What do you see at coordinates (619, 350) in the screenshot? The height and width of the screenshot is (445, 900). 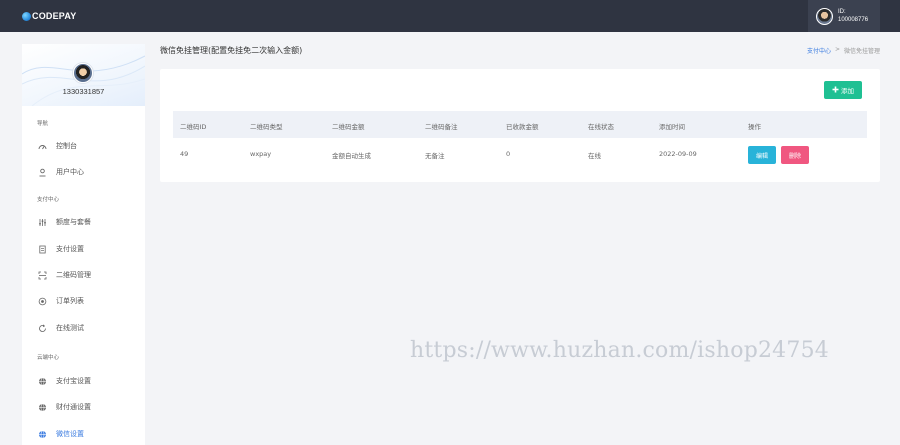 I see `watermark-text: https://www.huzhan.com/ishop24754` at bounding box center [619, 350].